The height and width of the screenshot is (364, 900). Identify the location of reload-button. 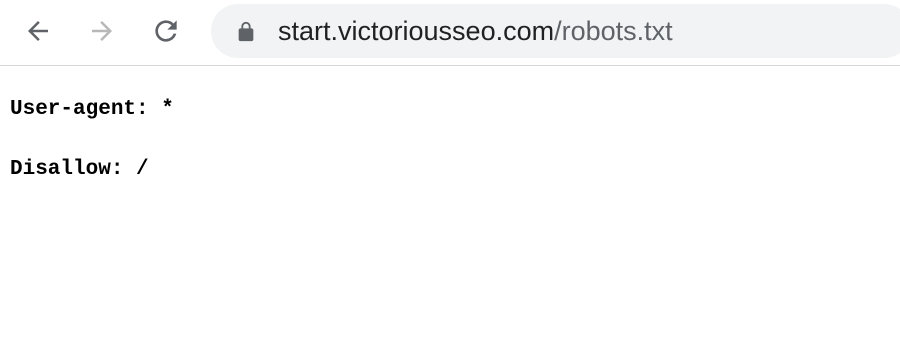
(166, 31).